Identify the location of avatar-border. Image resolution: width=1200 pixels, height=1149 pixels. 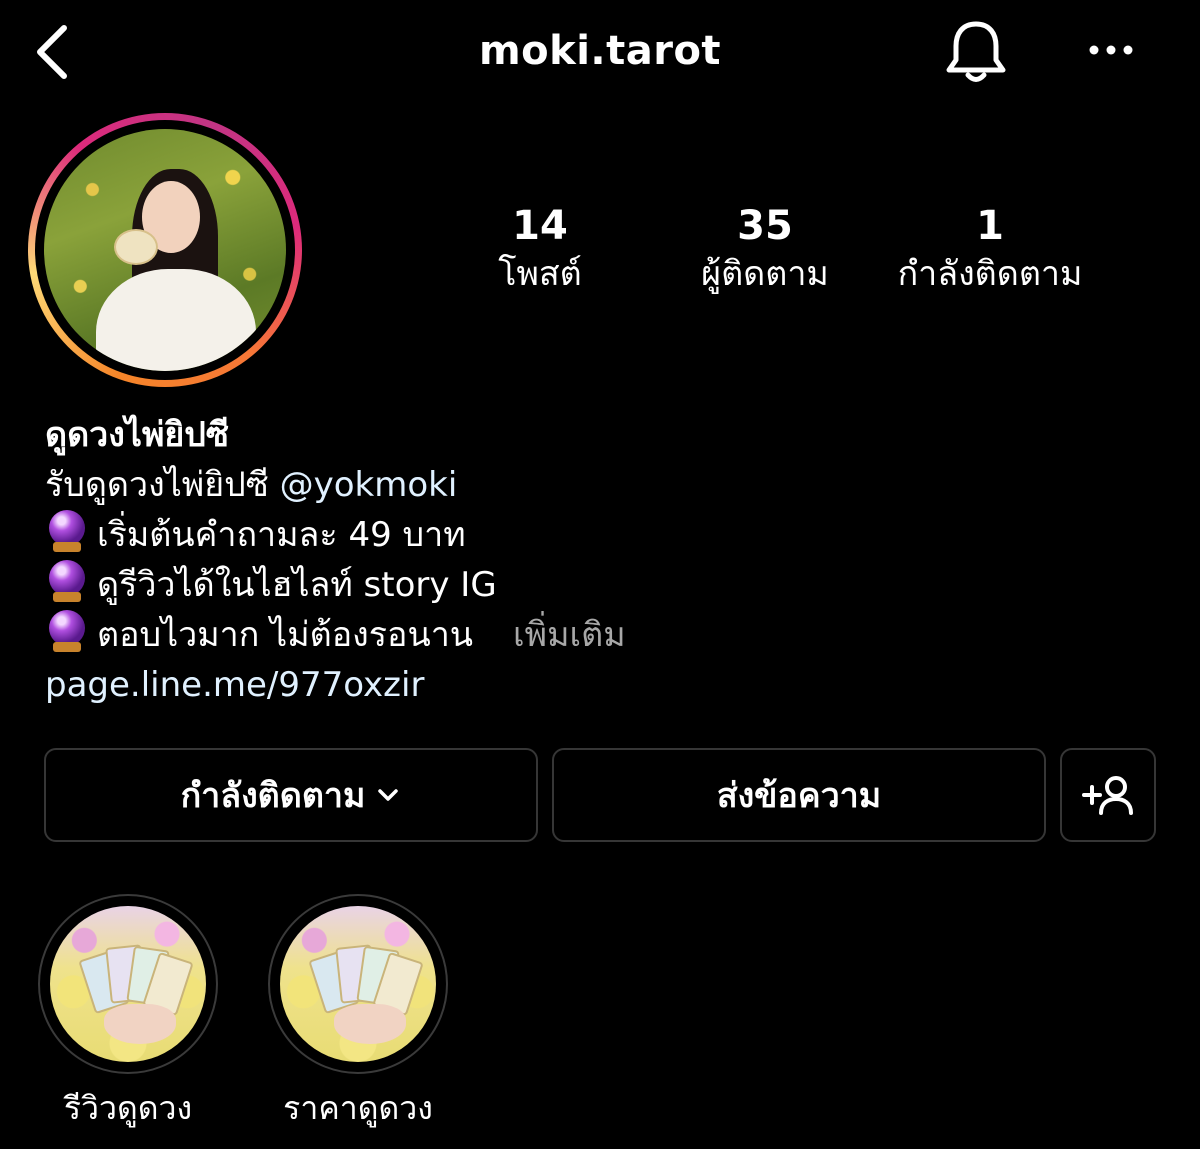
(165, 250).